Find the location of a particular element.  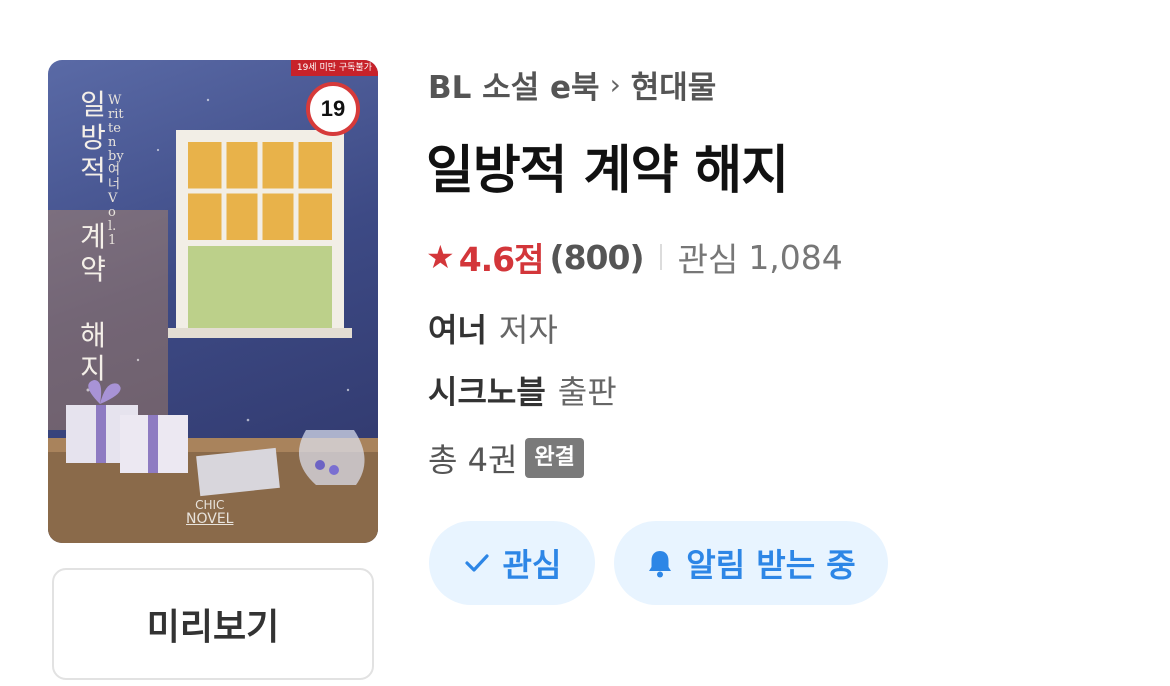

interest-button: 관심 is located at coordinates (512, 563).